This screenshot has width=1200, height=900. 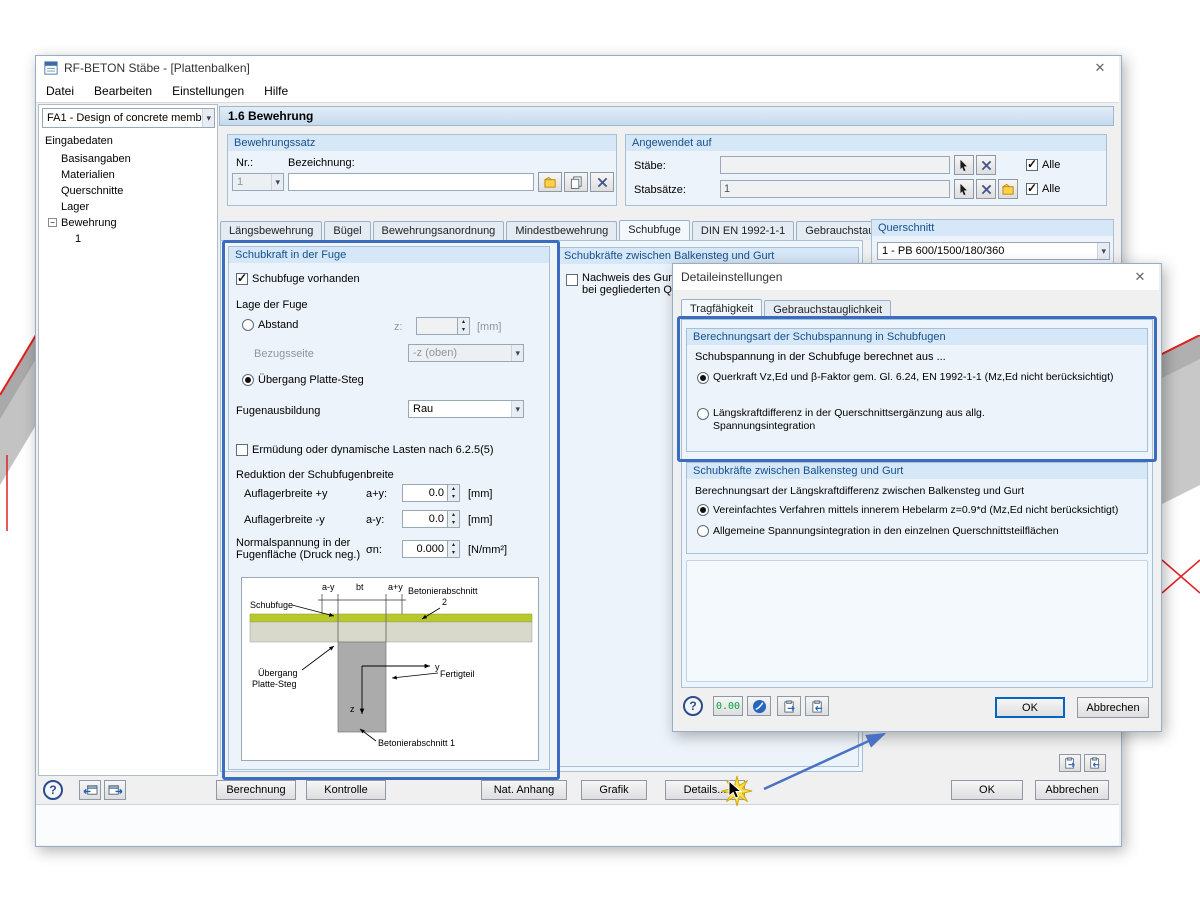 I want to click on staebe-input, so click(x=835, y=165).